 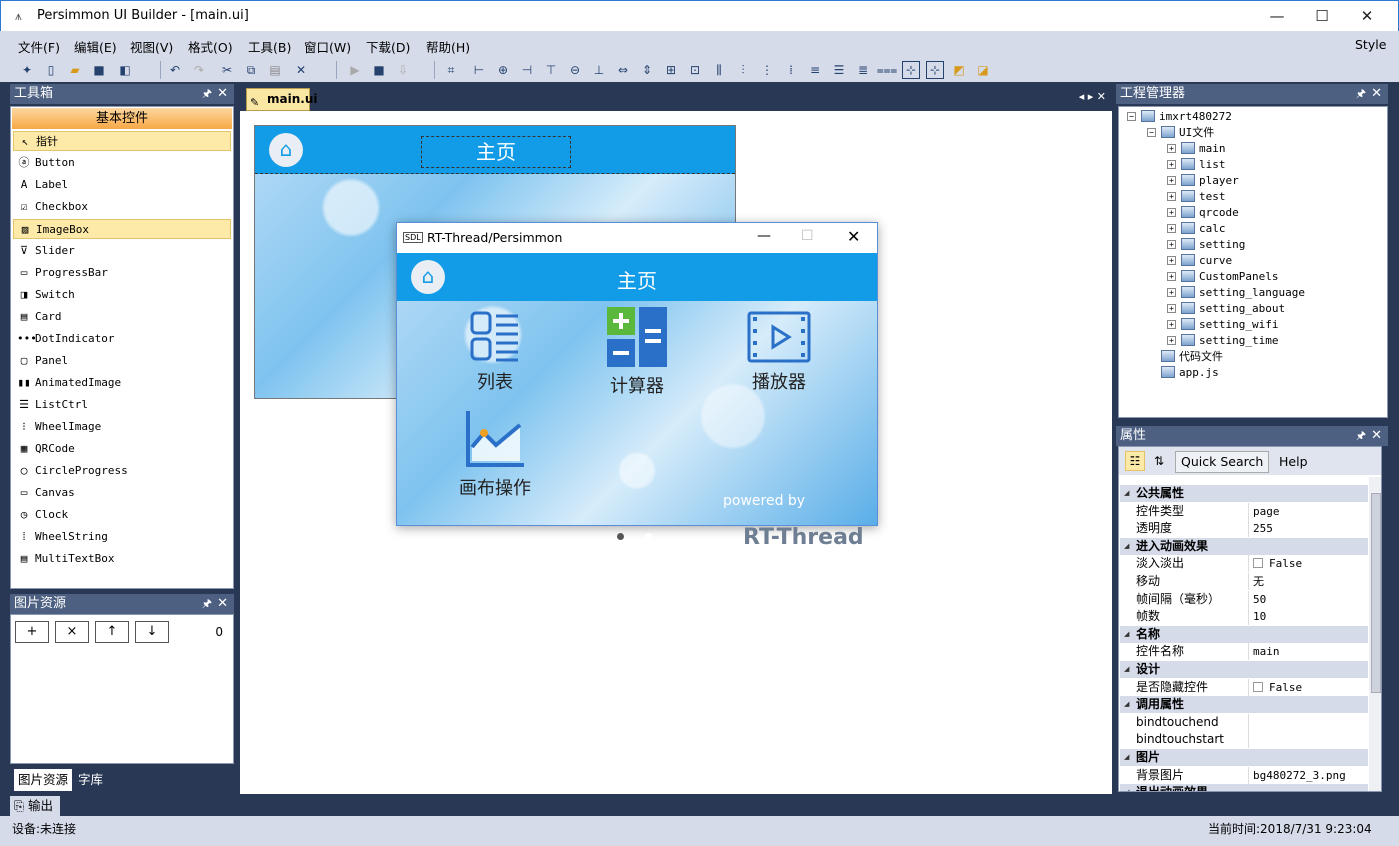 I want to click on minimize-button: —, so click(x=1277, y=16).